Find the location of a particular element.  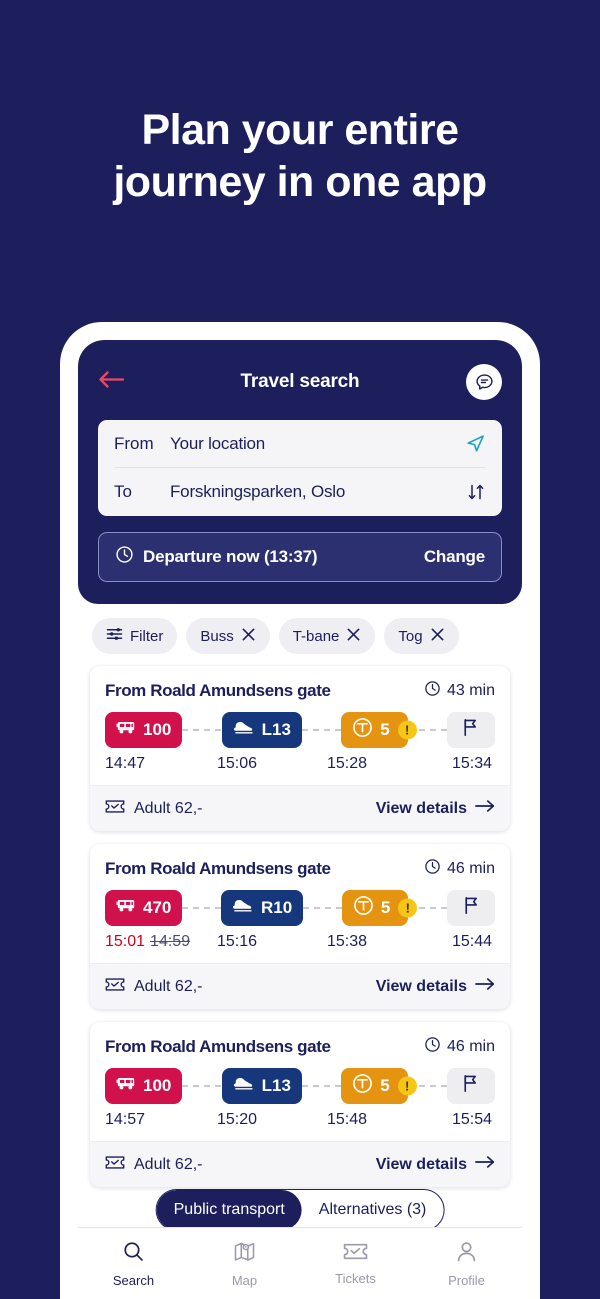

chat-bubble-icon is located at coordinates (484, 382).